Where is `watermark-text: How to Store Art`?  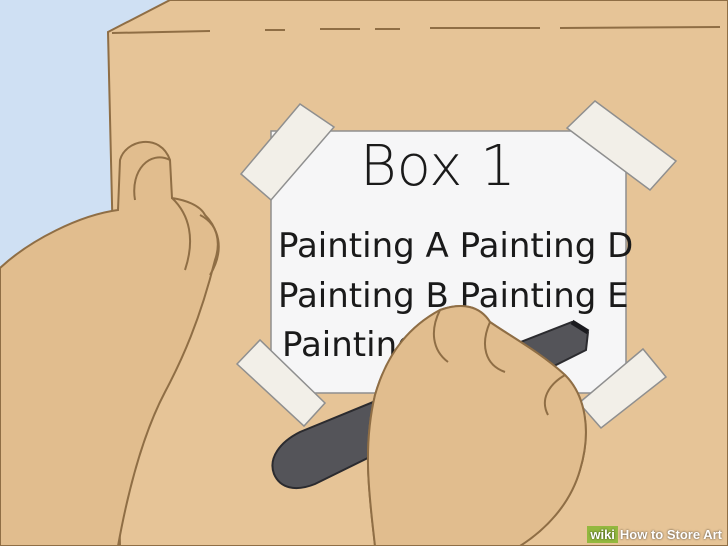
watermark-text: How to Store Art is located at coordinates (670, 534).